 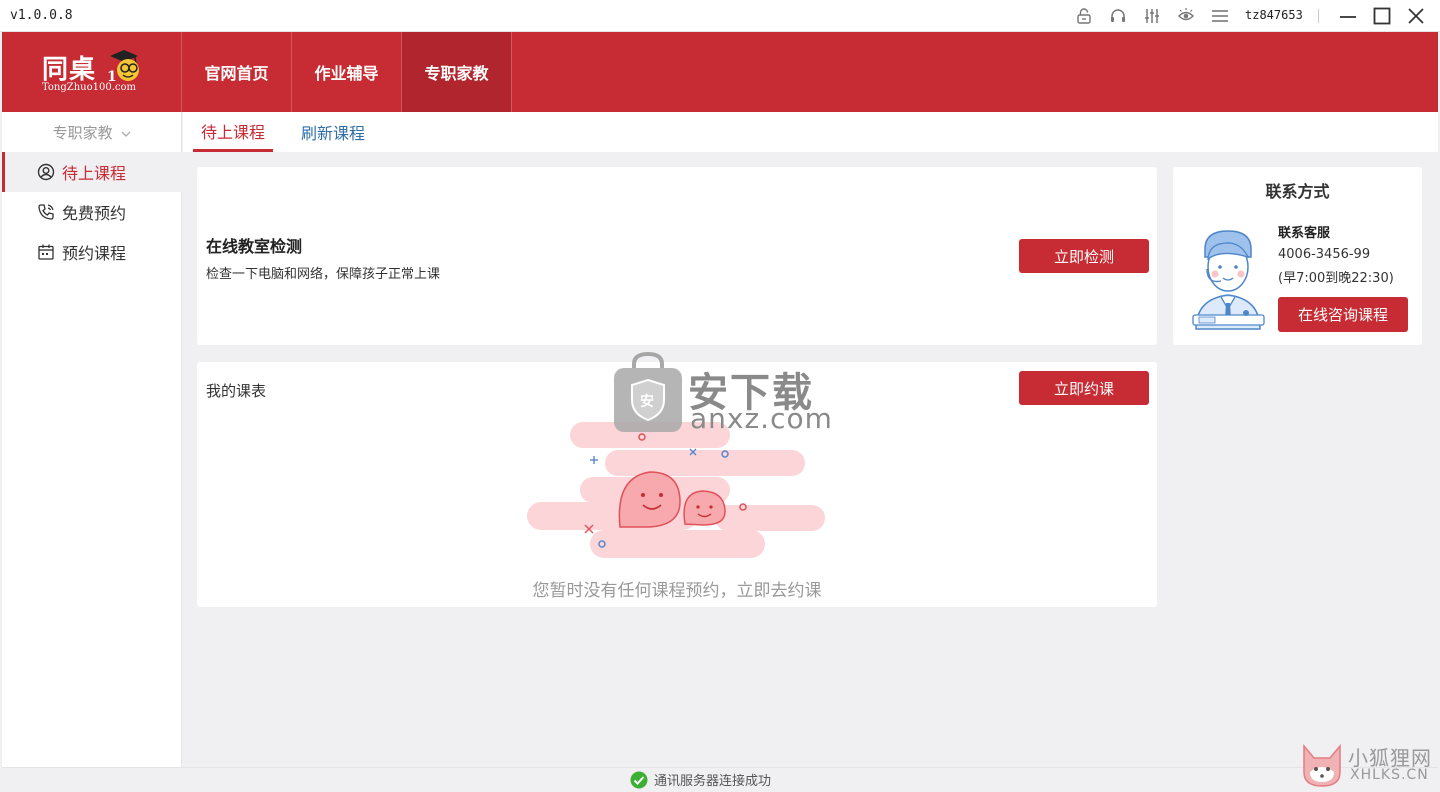 What do you see at coordinates (233, 132) in the screenshot?
I see `tab-upcoming: 待上课程` at bounding box center [233, 132].